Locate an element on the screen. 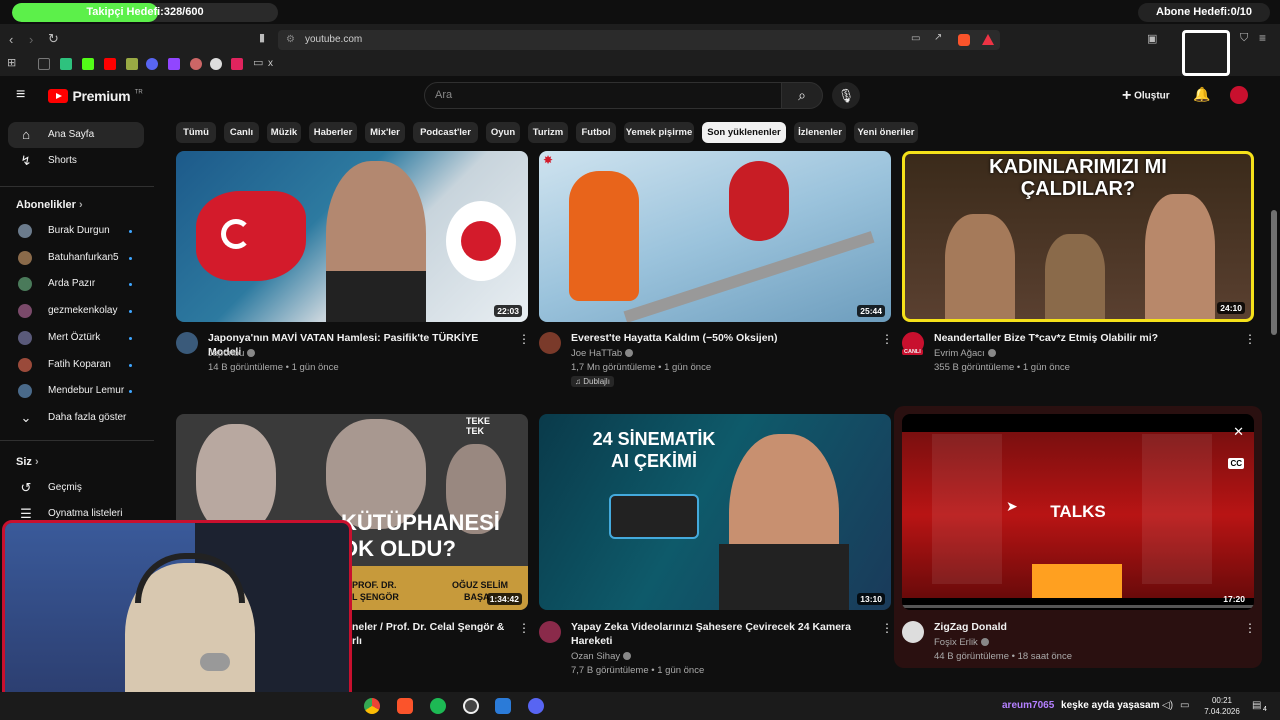 The image size is (1280, 720). address-bar: ⚙ youtube.com is located at coordinates (639, 40).